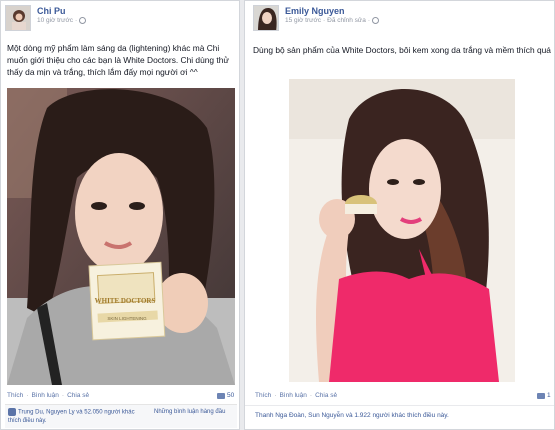 This screenshot has width=555, height=430. What do you see at coordinates (332, 11) in the screenshot?
I see `author-name: Emily Nguyen` at bounding box center [332, 11].